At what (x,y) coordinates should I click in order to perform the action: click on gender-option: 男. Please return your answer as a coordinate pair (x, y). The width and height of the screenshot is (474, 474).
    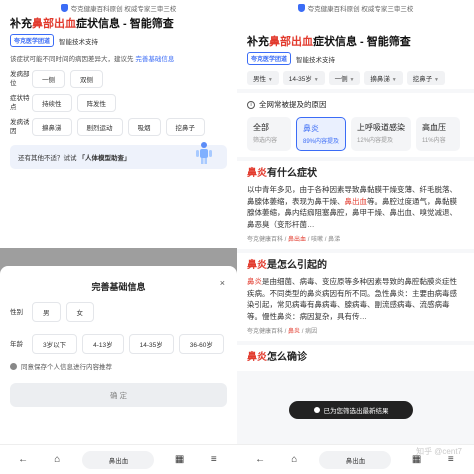
    Looking at the image, I should click on (46, 312).